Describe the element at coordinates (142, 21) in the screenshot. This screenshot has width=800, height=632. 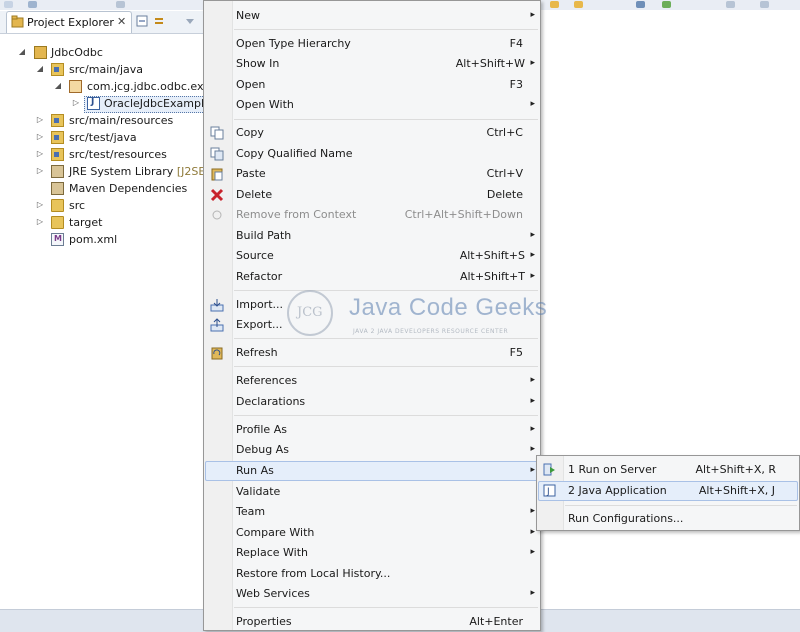
I see `collapse-all-icon` at that location.